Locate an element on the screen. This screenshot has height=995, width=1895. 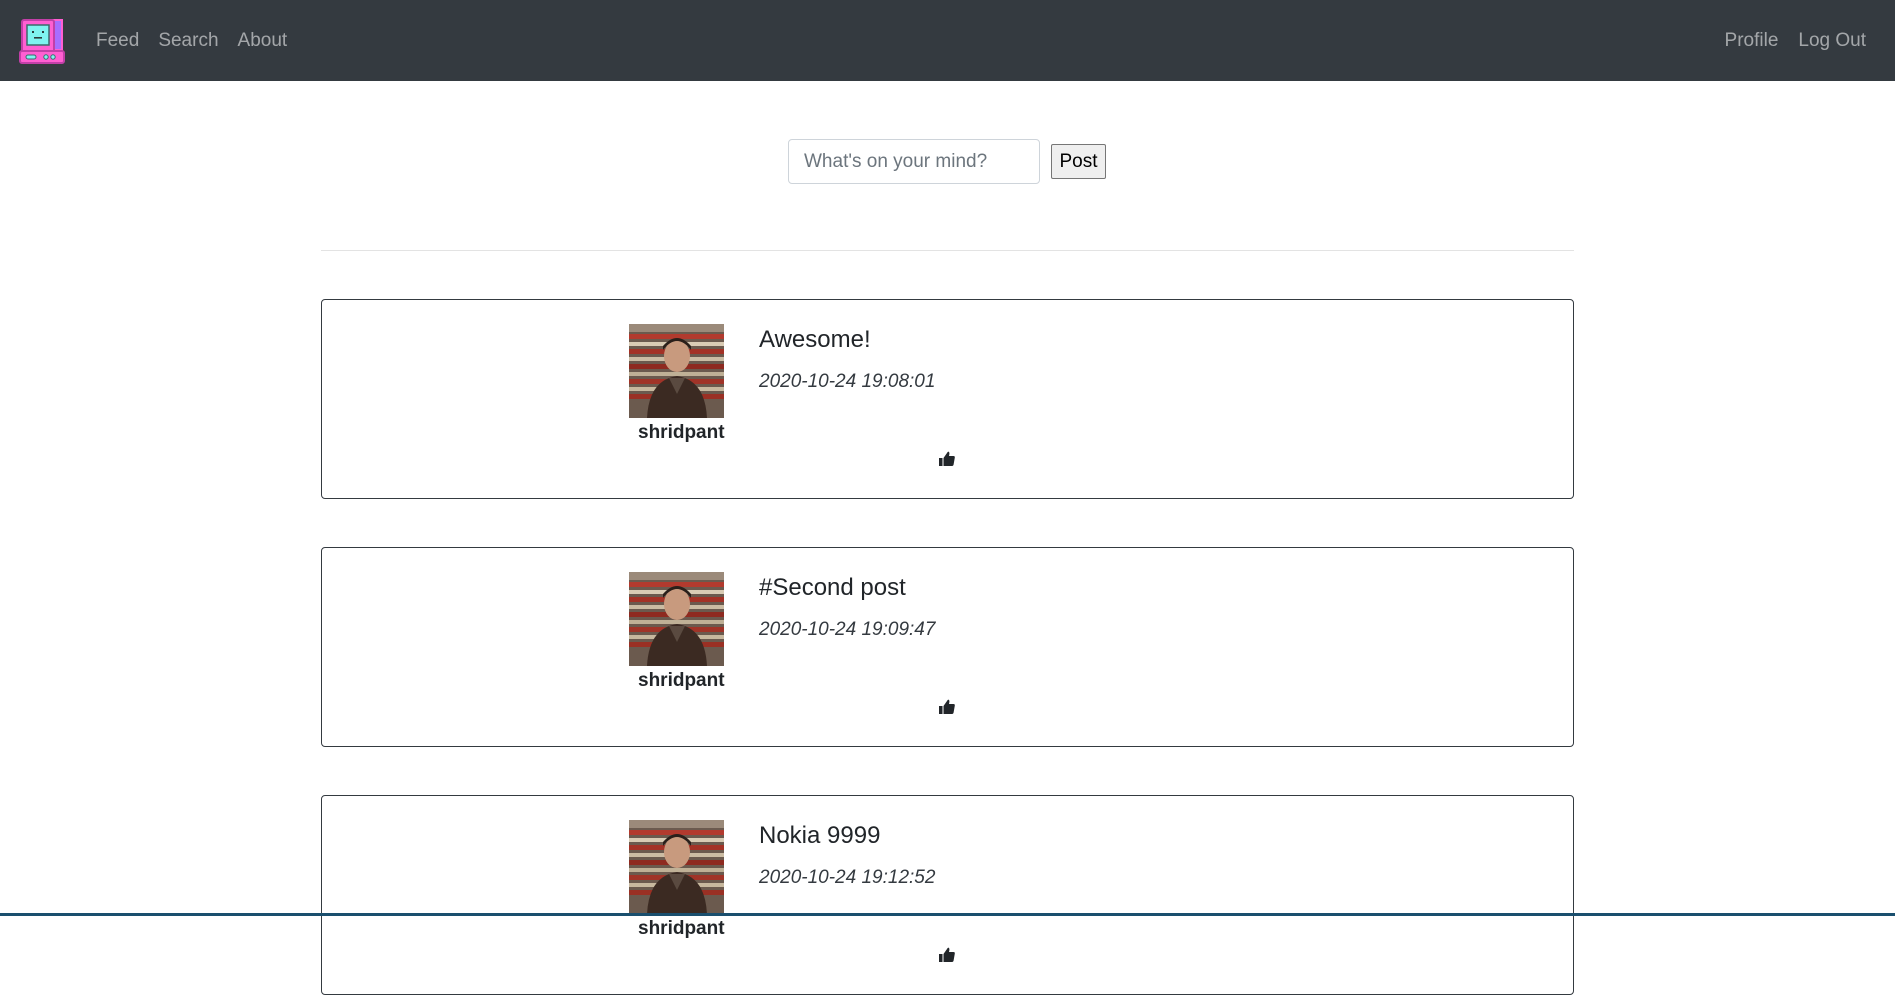
post-card: shridpant Awesome! 2020-10-24 19:08:01 is located at coordinates (947, 399).